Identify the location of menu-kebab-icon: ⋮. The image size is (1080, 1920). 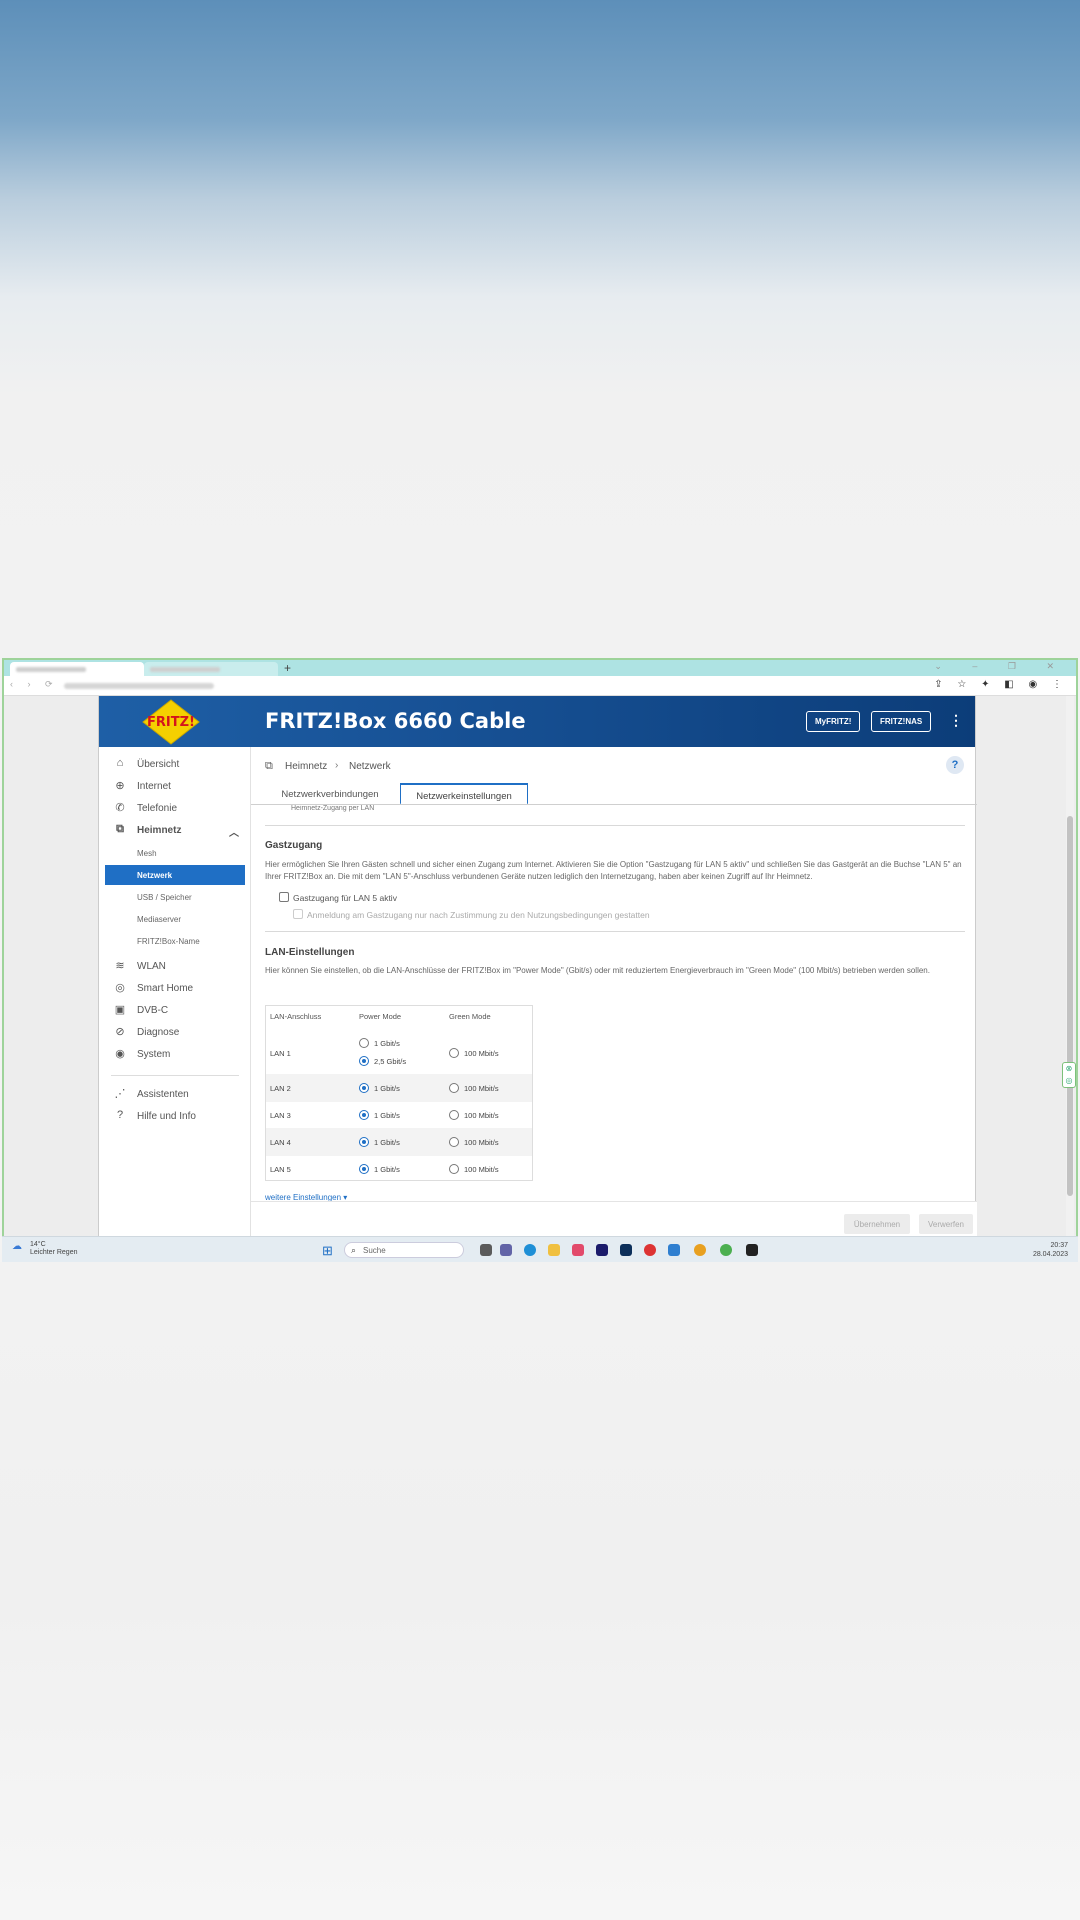
(956, 720).